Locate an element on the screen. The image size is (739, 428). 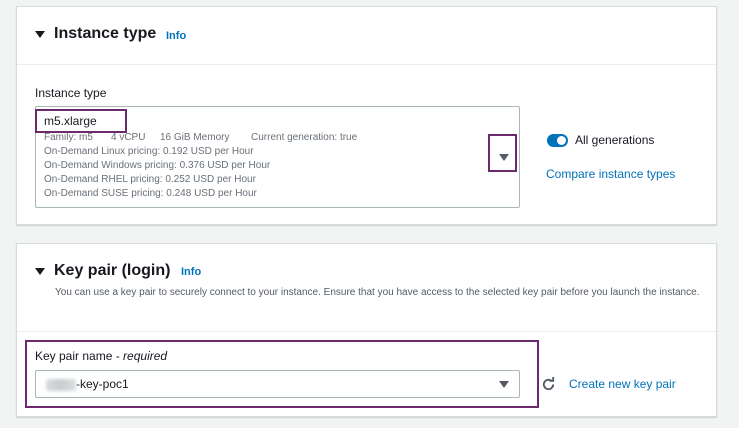
all-generations-toggle is located at coordinates (557, 140).